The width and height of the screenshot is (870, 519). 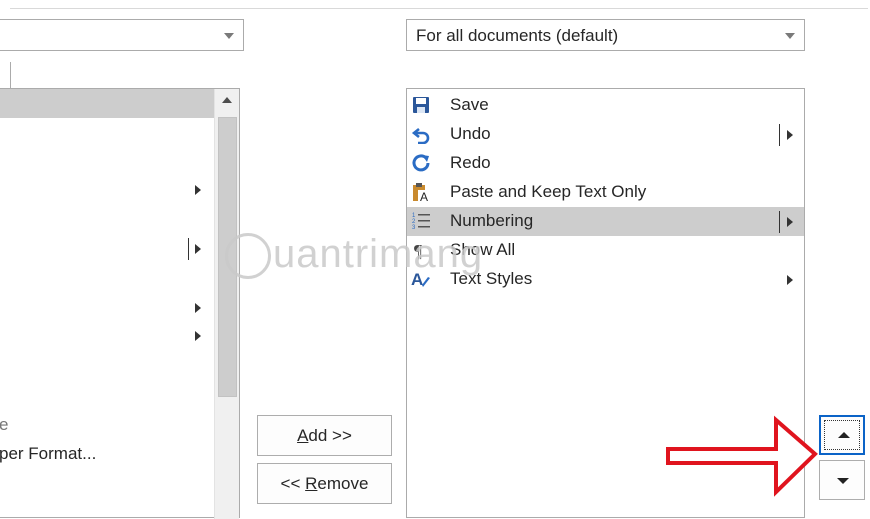 I want to click on watermark: uantrimang, so click(x=354, y=256).